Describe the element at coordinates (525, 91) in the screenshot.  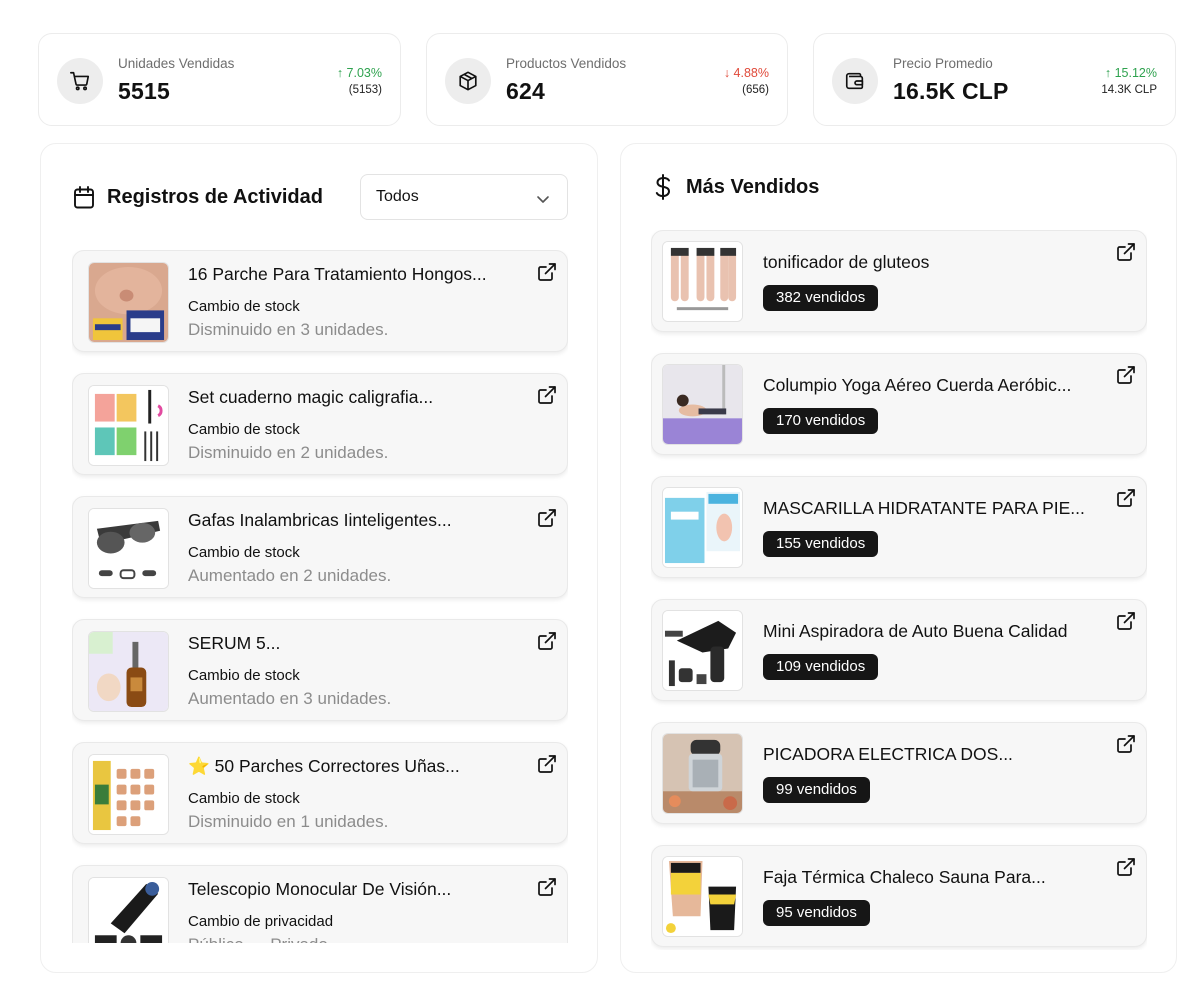
I see `stat-value: 624` at that location.